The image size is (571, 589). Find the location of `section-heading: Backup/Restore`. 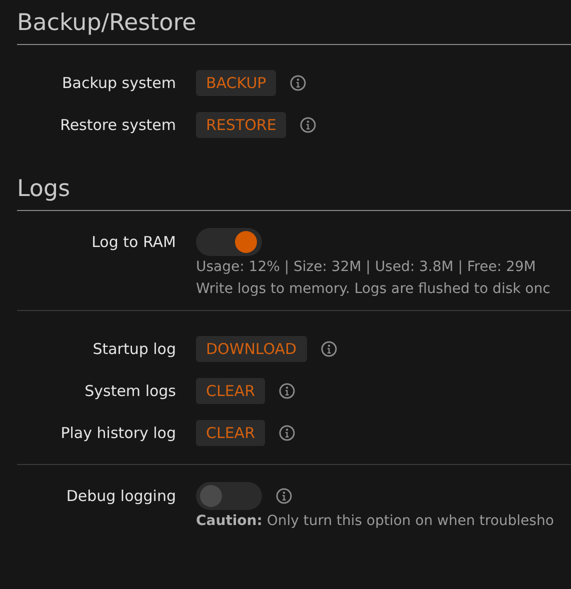

section-heading: Backup/Restore is located at coordinates (294, 25).